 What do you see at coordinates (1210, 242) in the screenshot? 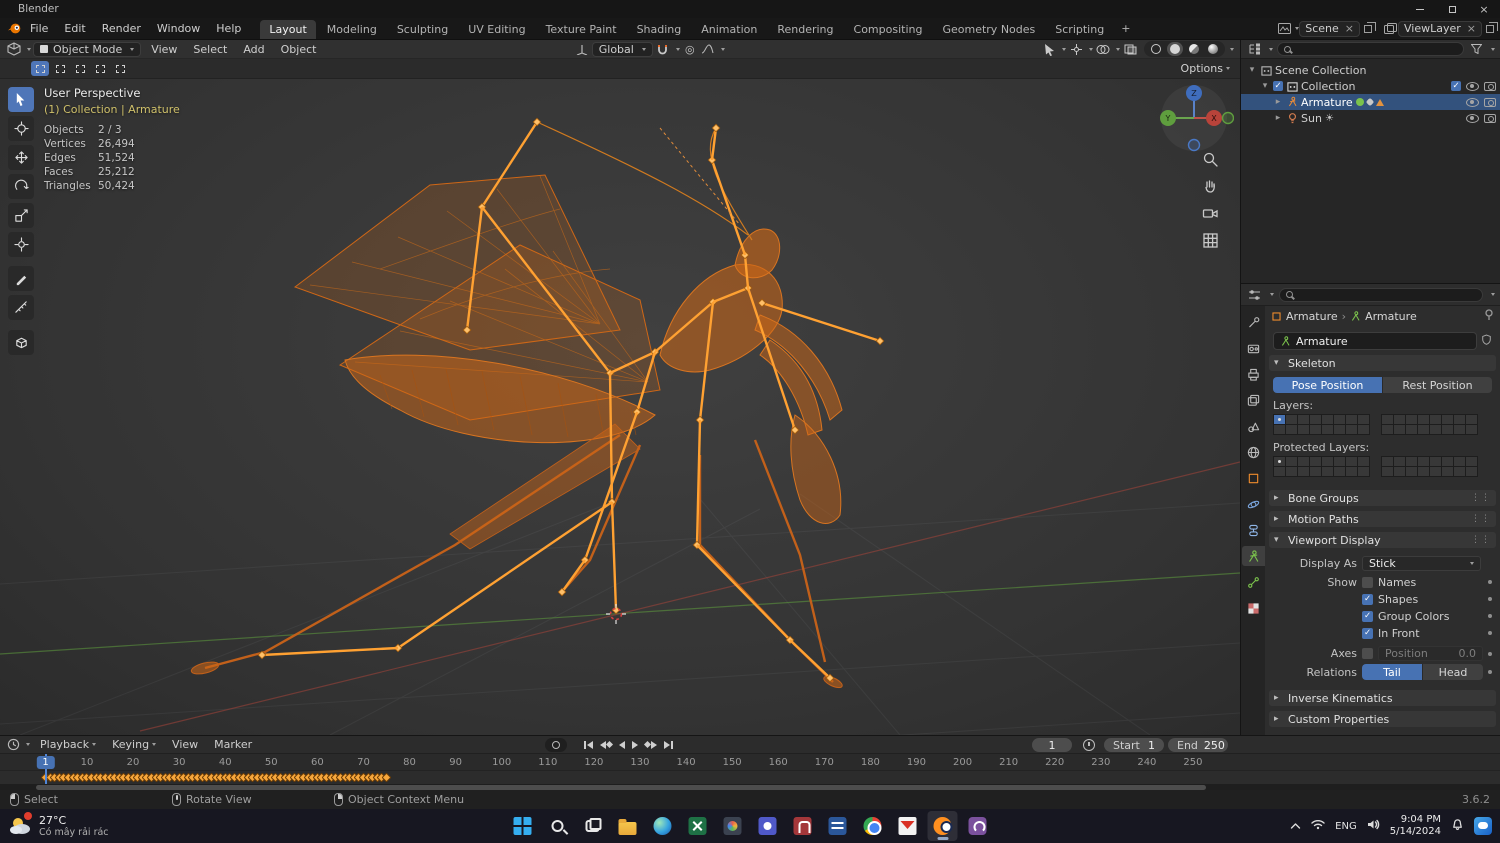
I see `perspective-grid-icon` at bounding box center [1210, 242].